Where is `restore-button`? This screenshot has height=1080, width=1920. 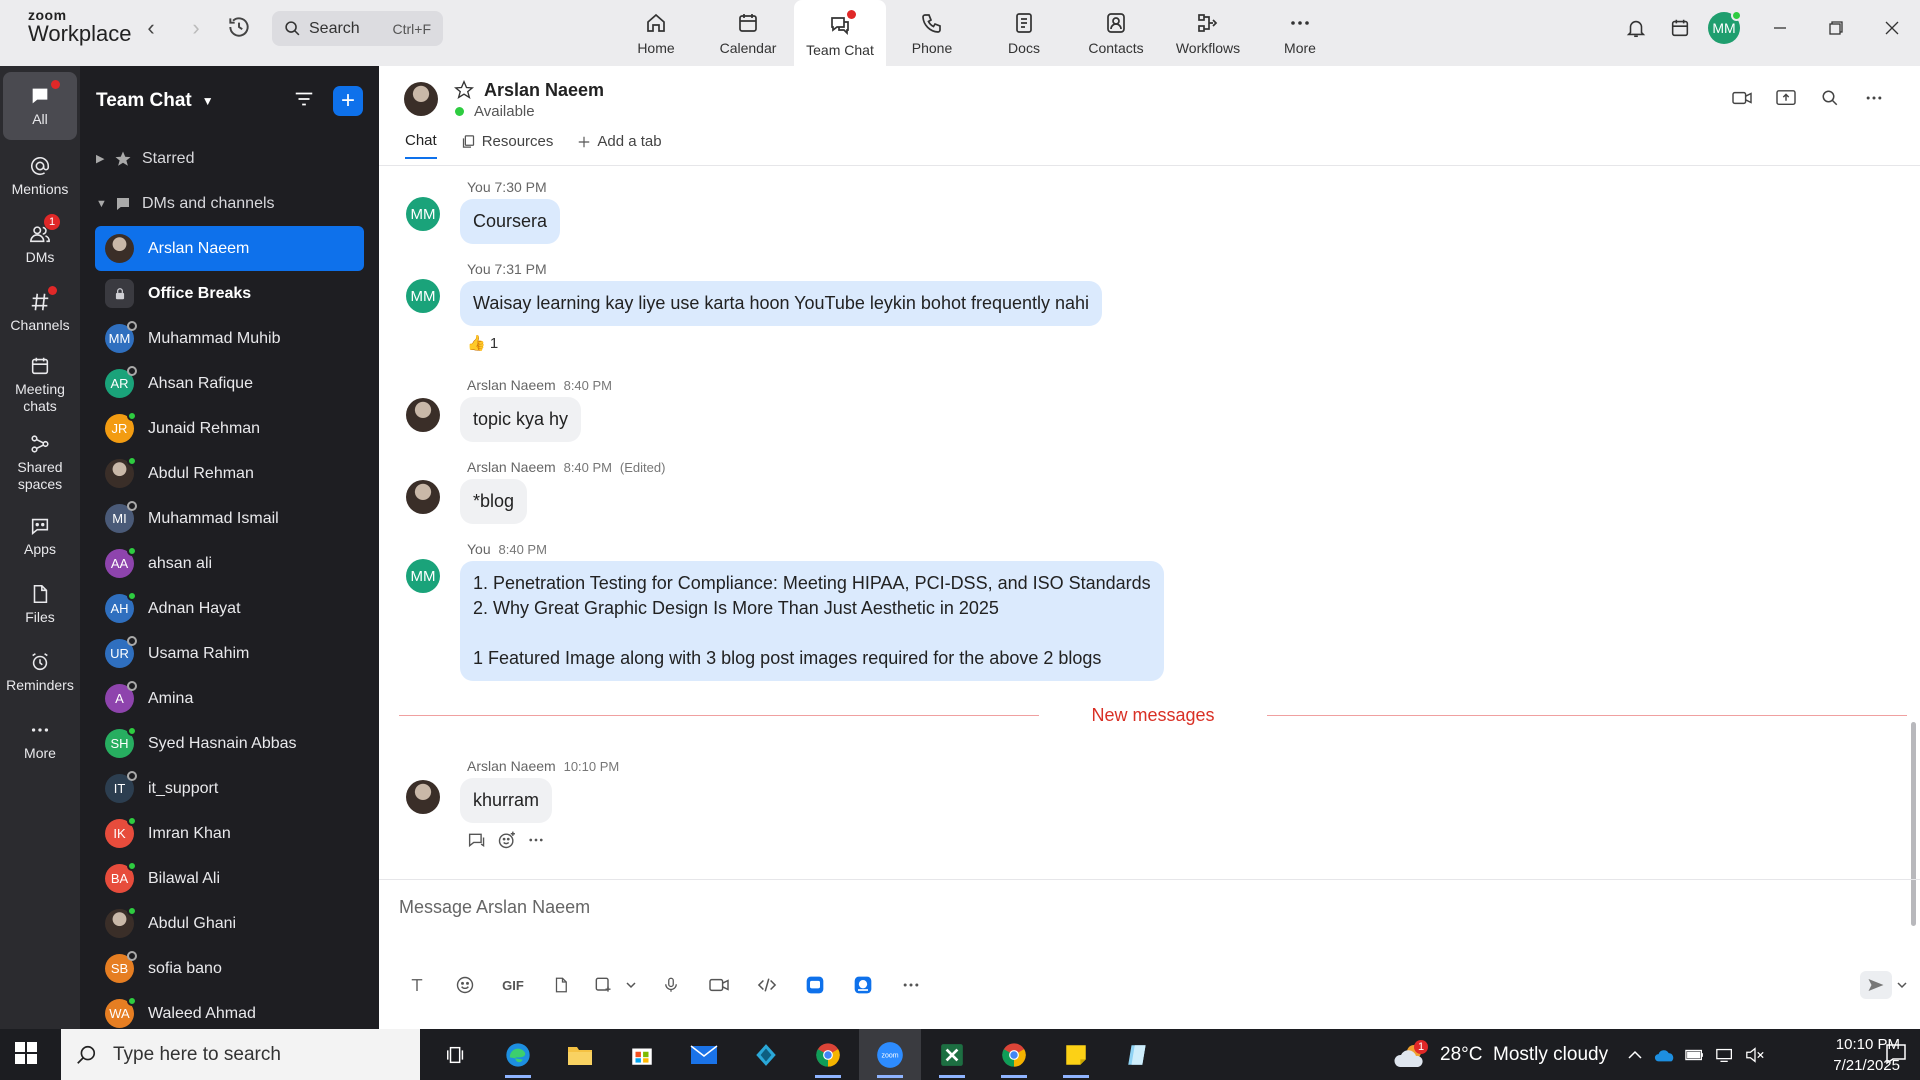
restore-button is located at coordinates (1836, 28).